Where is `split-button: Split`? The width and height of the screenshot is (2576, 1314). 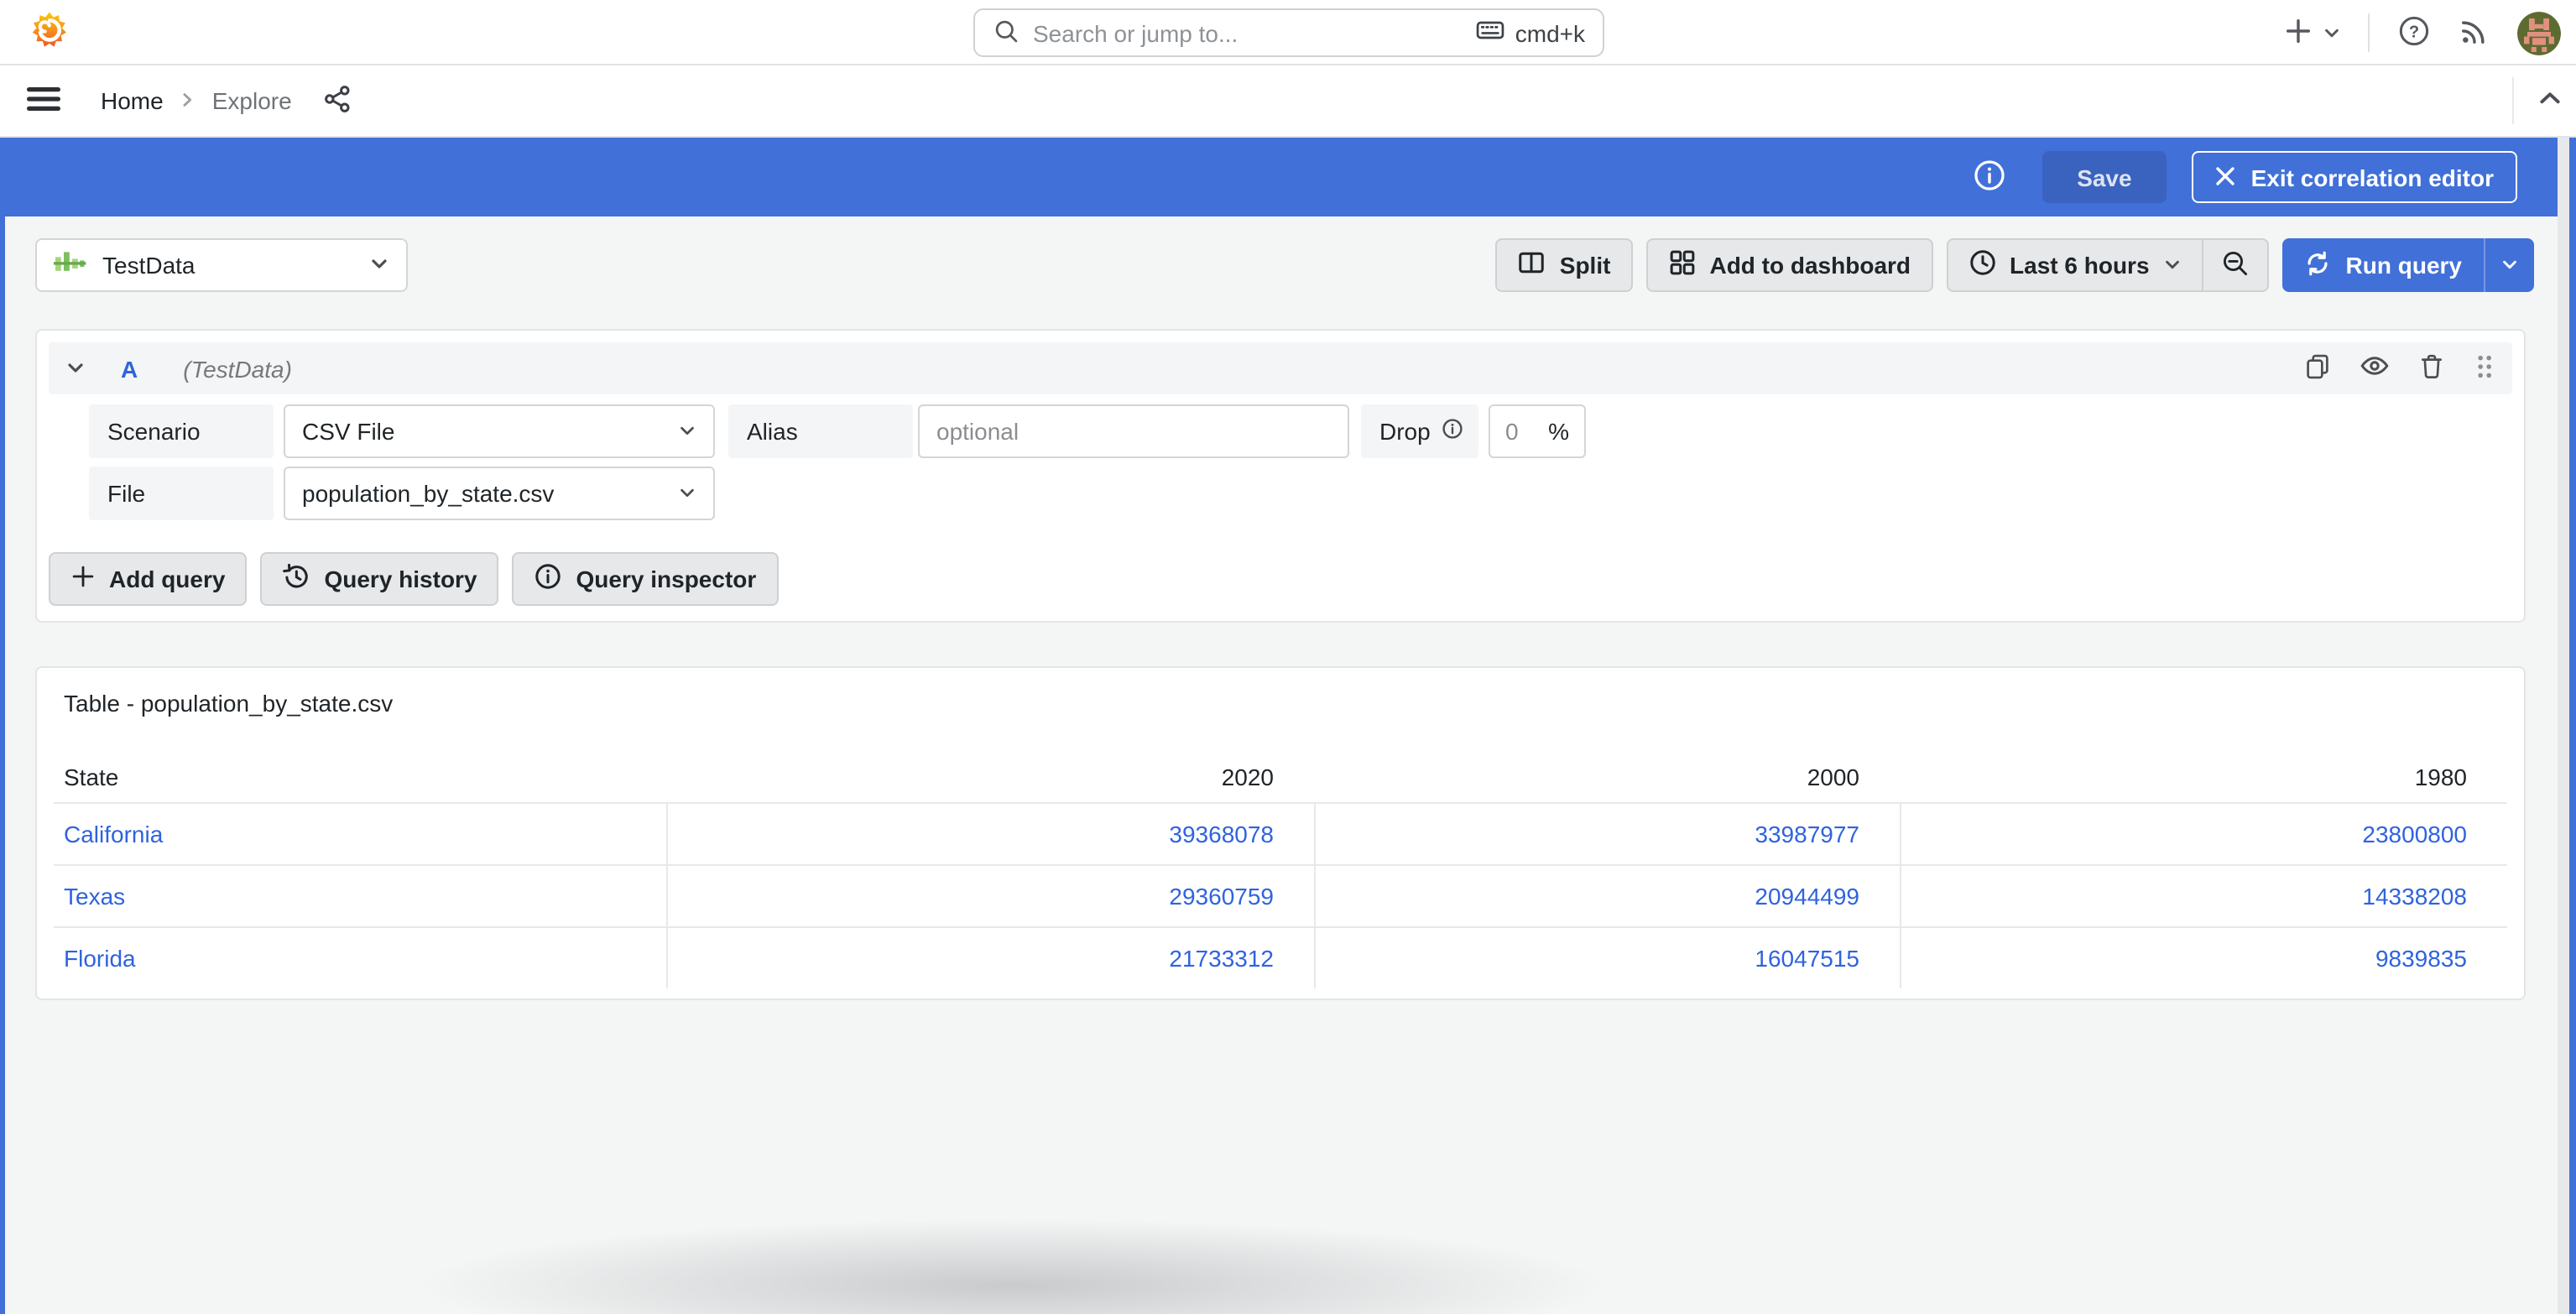
split-button: Split is located at coordinates (1564, 265).